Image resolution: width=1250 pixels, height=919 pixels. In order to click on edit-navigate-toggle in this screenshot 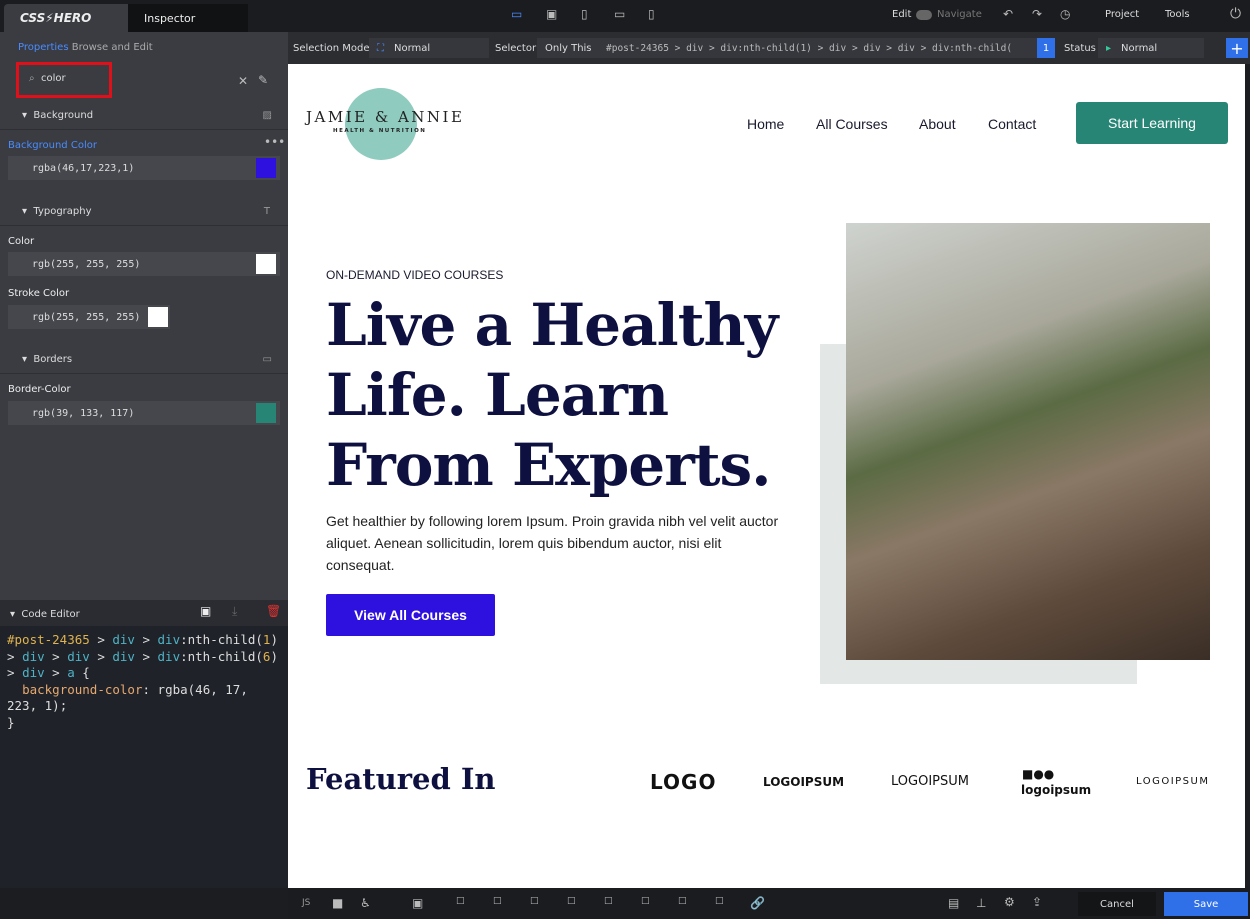, I will do `click(924, 15)`.